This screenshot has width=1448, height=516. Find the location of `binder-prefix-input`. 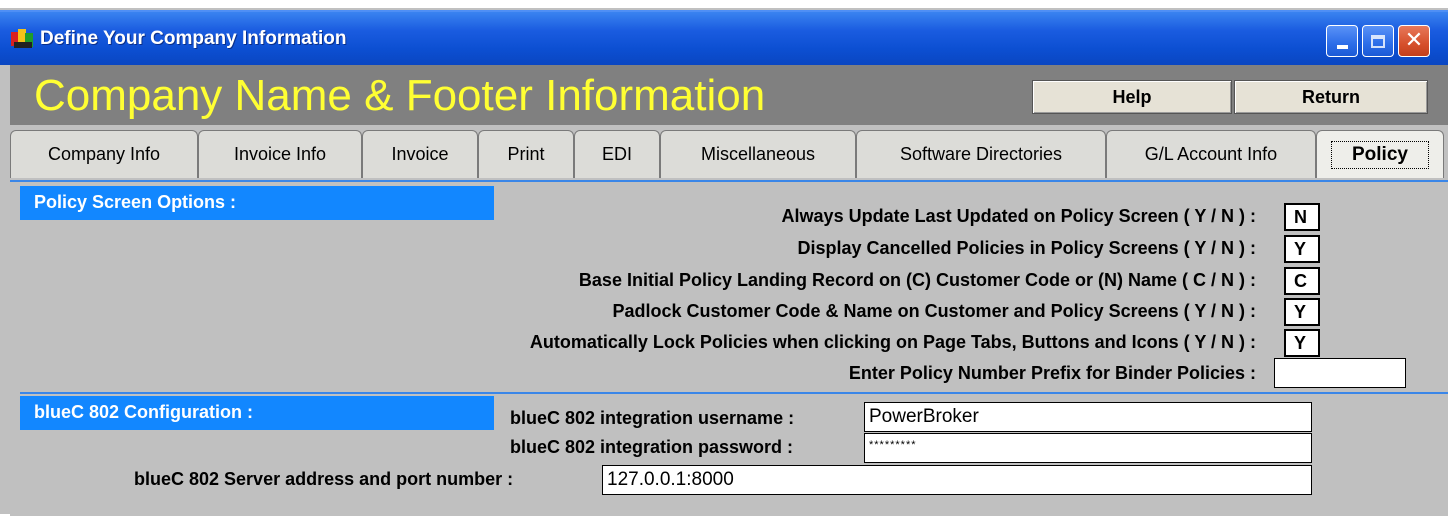

binder-prefix-input is located at coordinates (1340, 373).